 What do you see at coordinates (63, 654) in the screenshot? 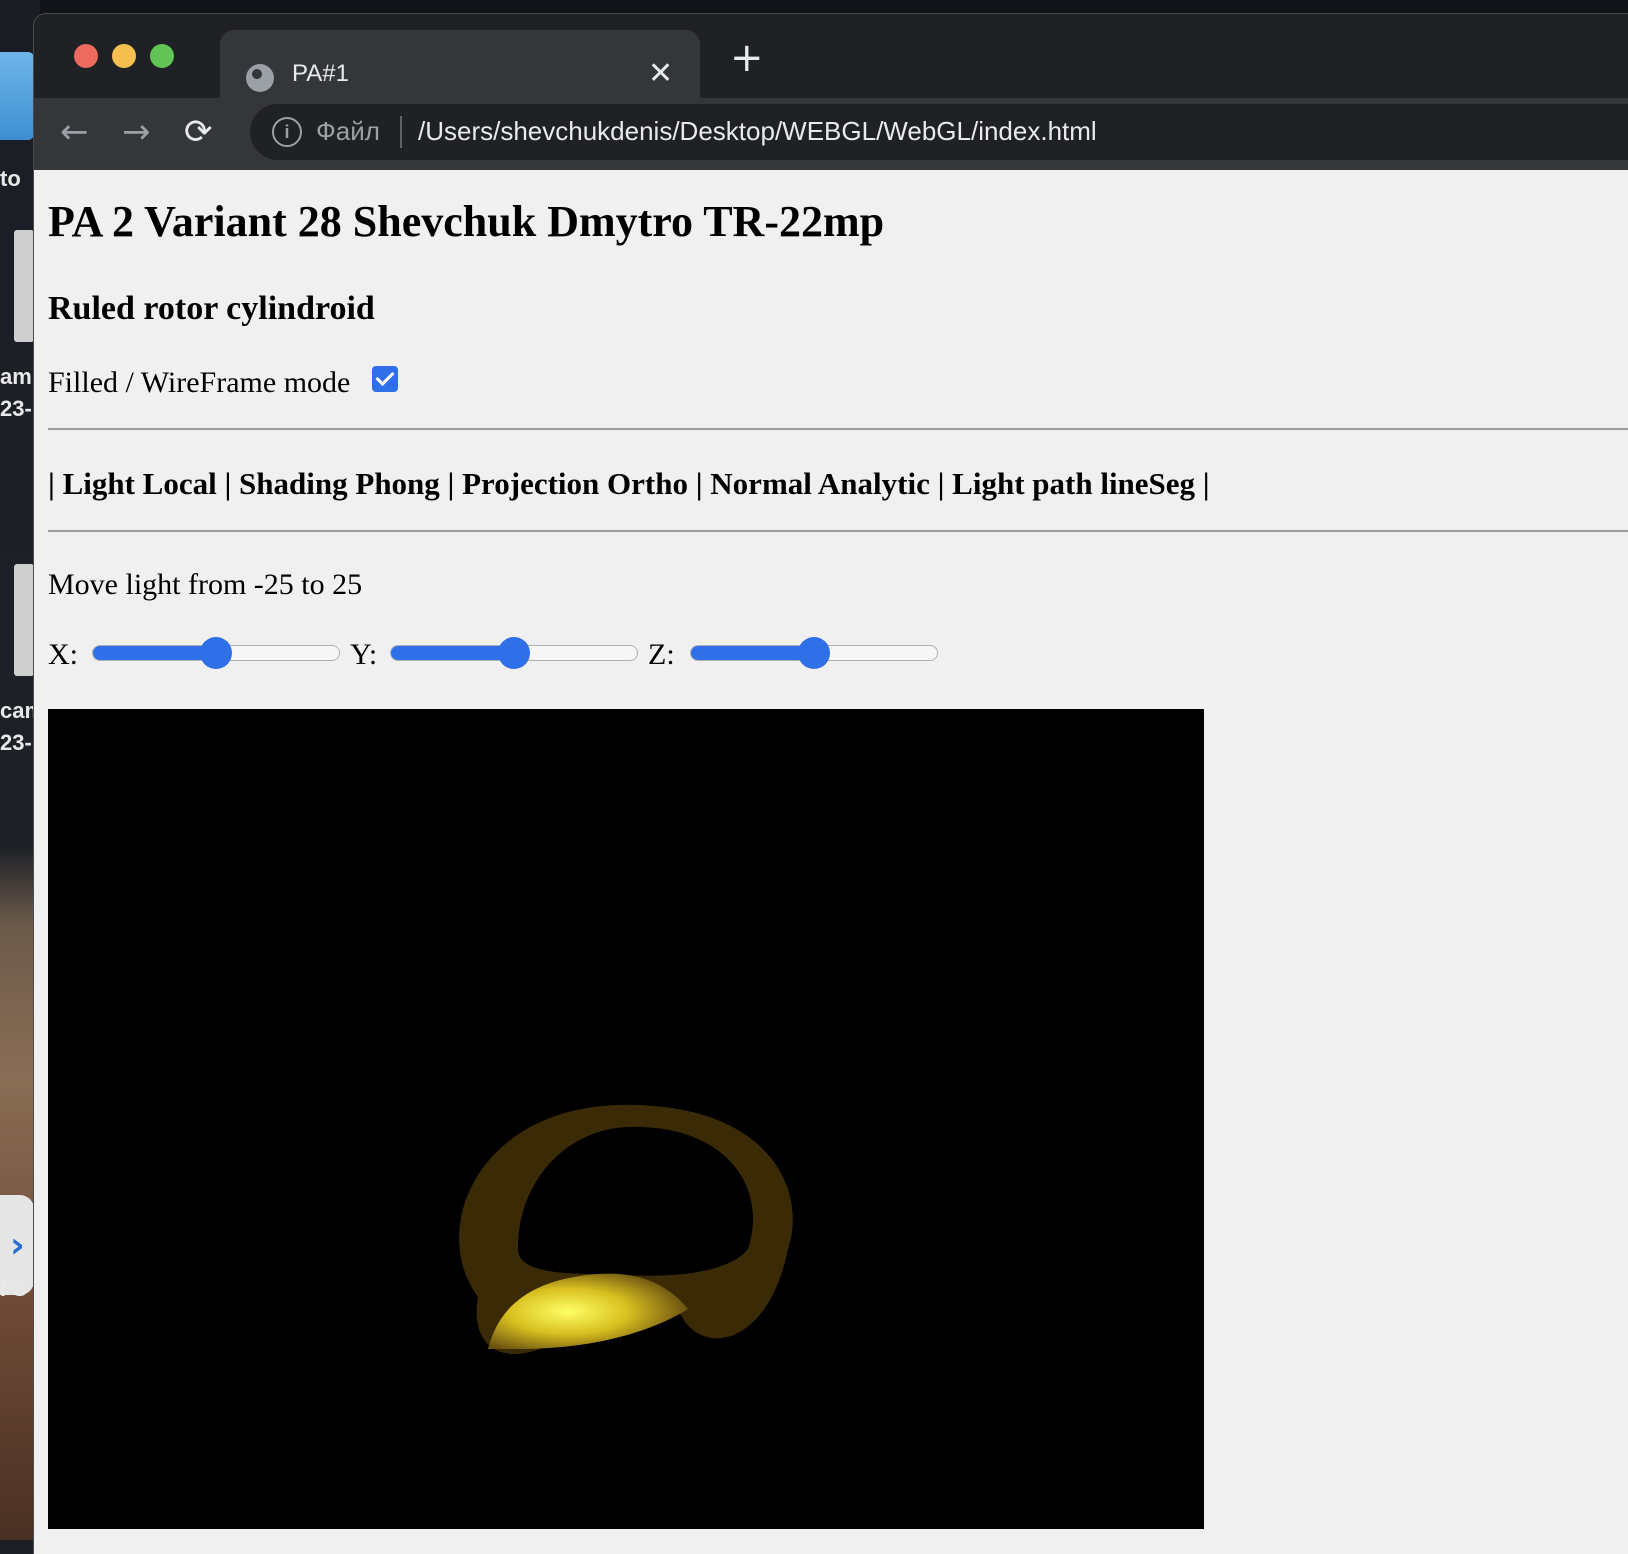
I see `slider-x-label: X:` at bounding box center [63, 654].